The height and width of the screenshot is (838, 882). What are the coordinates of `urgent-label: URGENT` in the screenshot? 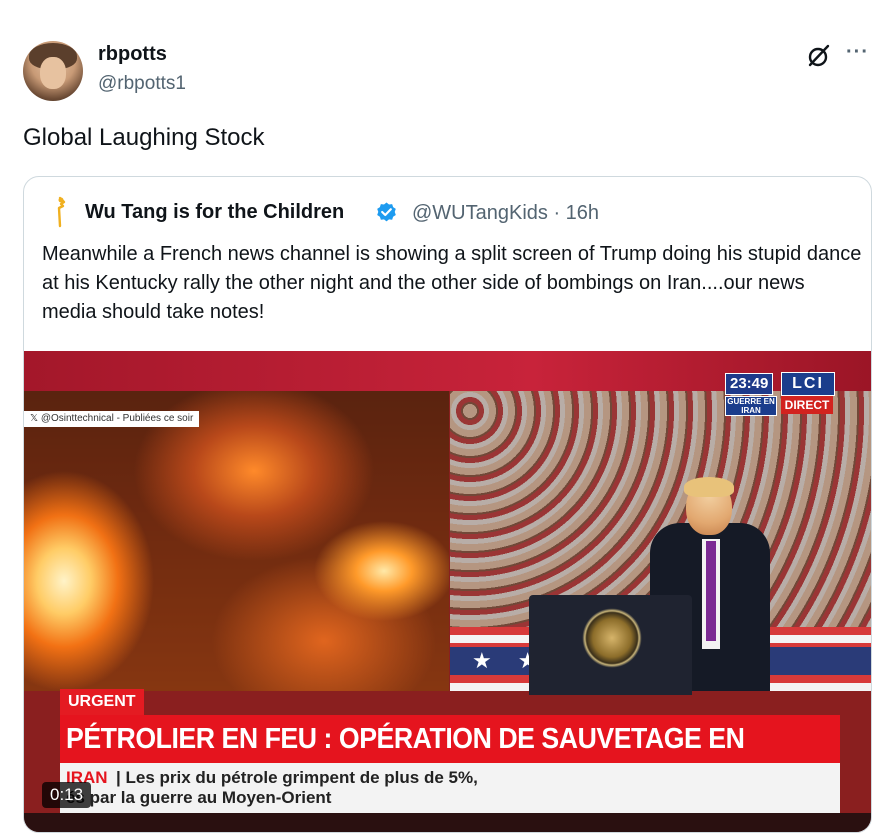 It's located at (102, 702).